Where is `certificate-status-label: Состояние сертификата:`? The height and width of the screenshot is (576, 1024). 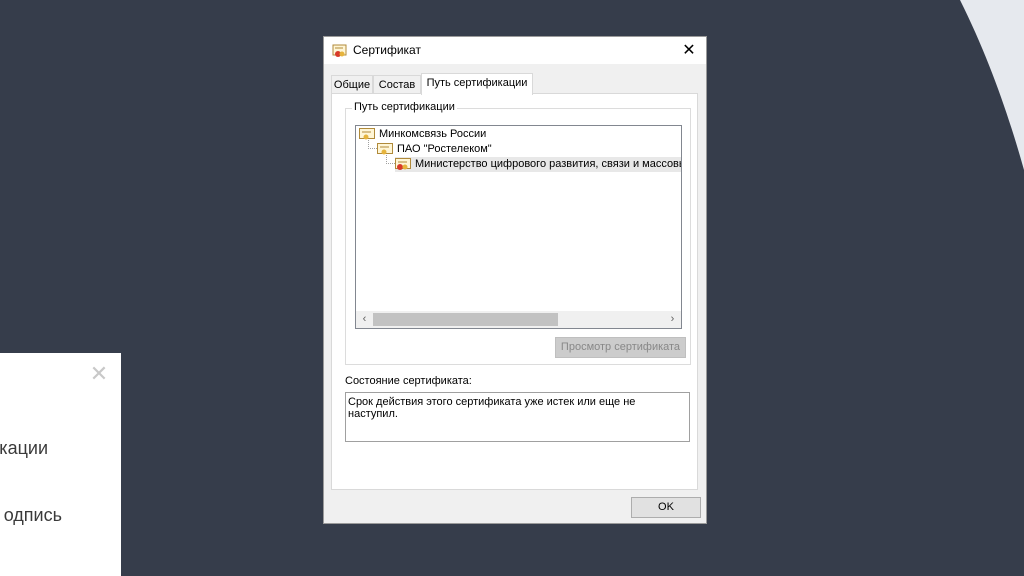 certificate-status-label: Состояние сертификата: is located at coordinates (408, 381).